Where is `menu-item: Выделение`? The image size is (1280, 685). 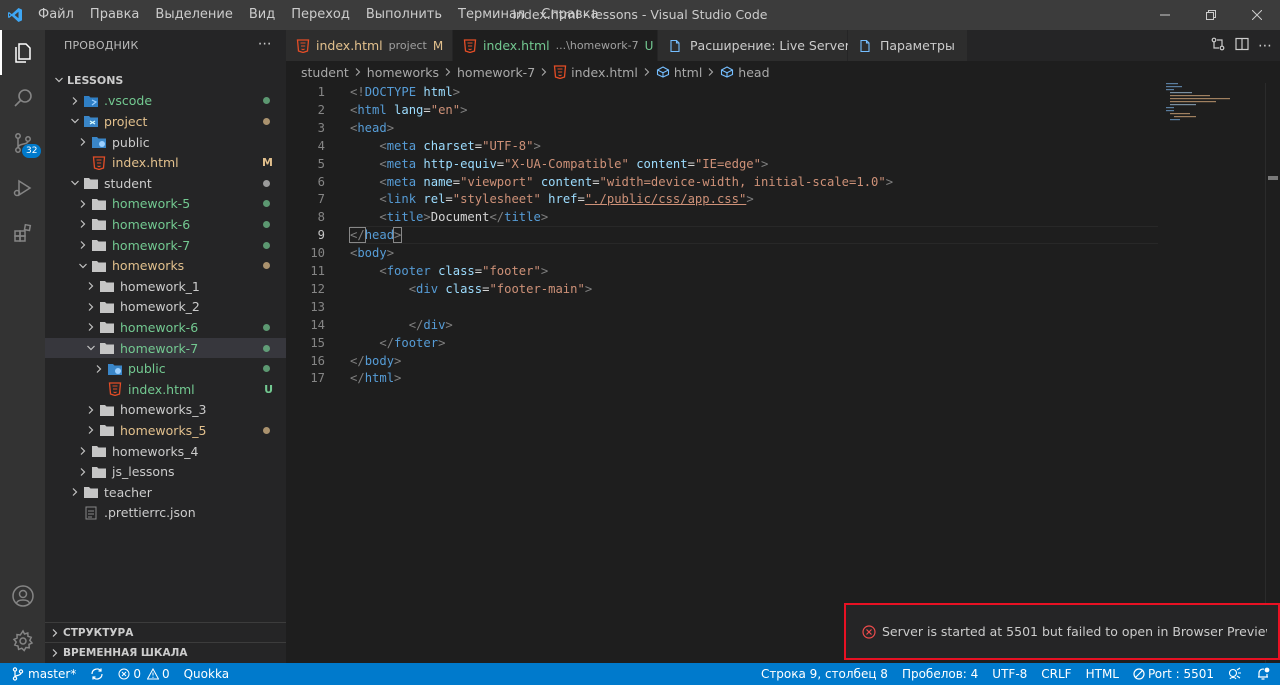
menu-item: Выделение is located at coordinates (193, 15).